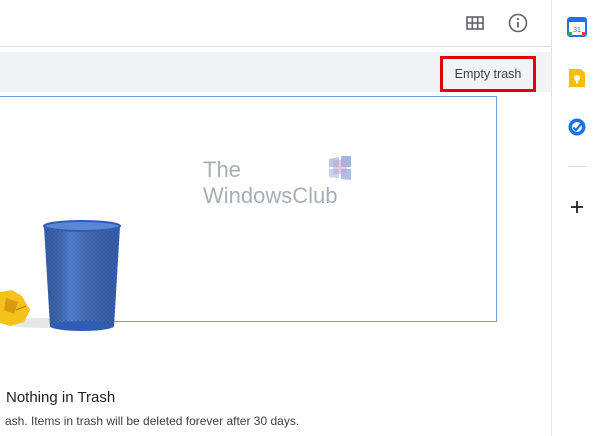 Image resolution: width=600 pixels, height=436 pixels. Describe the element at coordinates (270, 195) in the screenshot. I see `watermark-line-2: WindowsClub` at that location.